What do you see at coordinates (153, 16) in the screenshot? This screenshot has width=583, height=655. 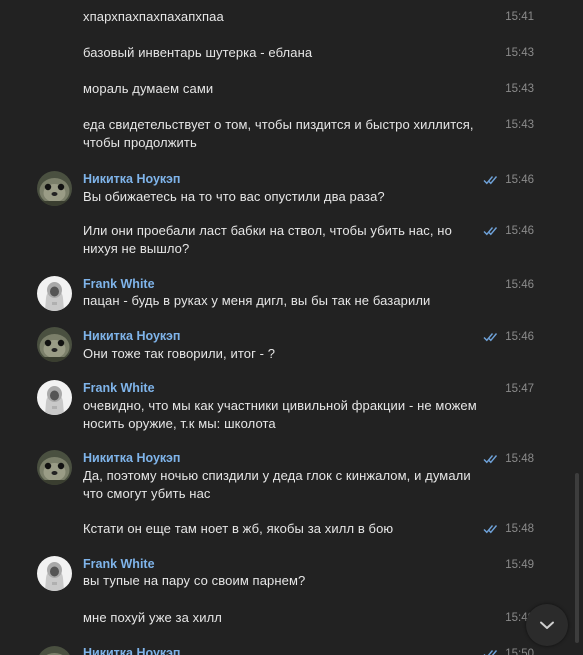 I see `message-text: хпархпахпахпахапхпаа` at bounding box center [153, 16].